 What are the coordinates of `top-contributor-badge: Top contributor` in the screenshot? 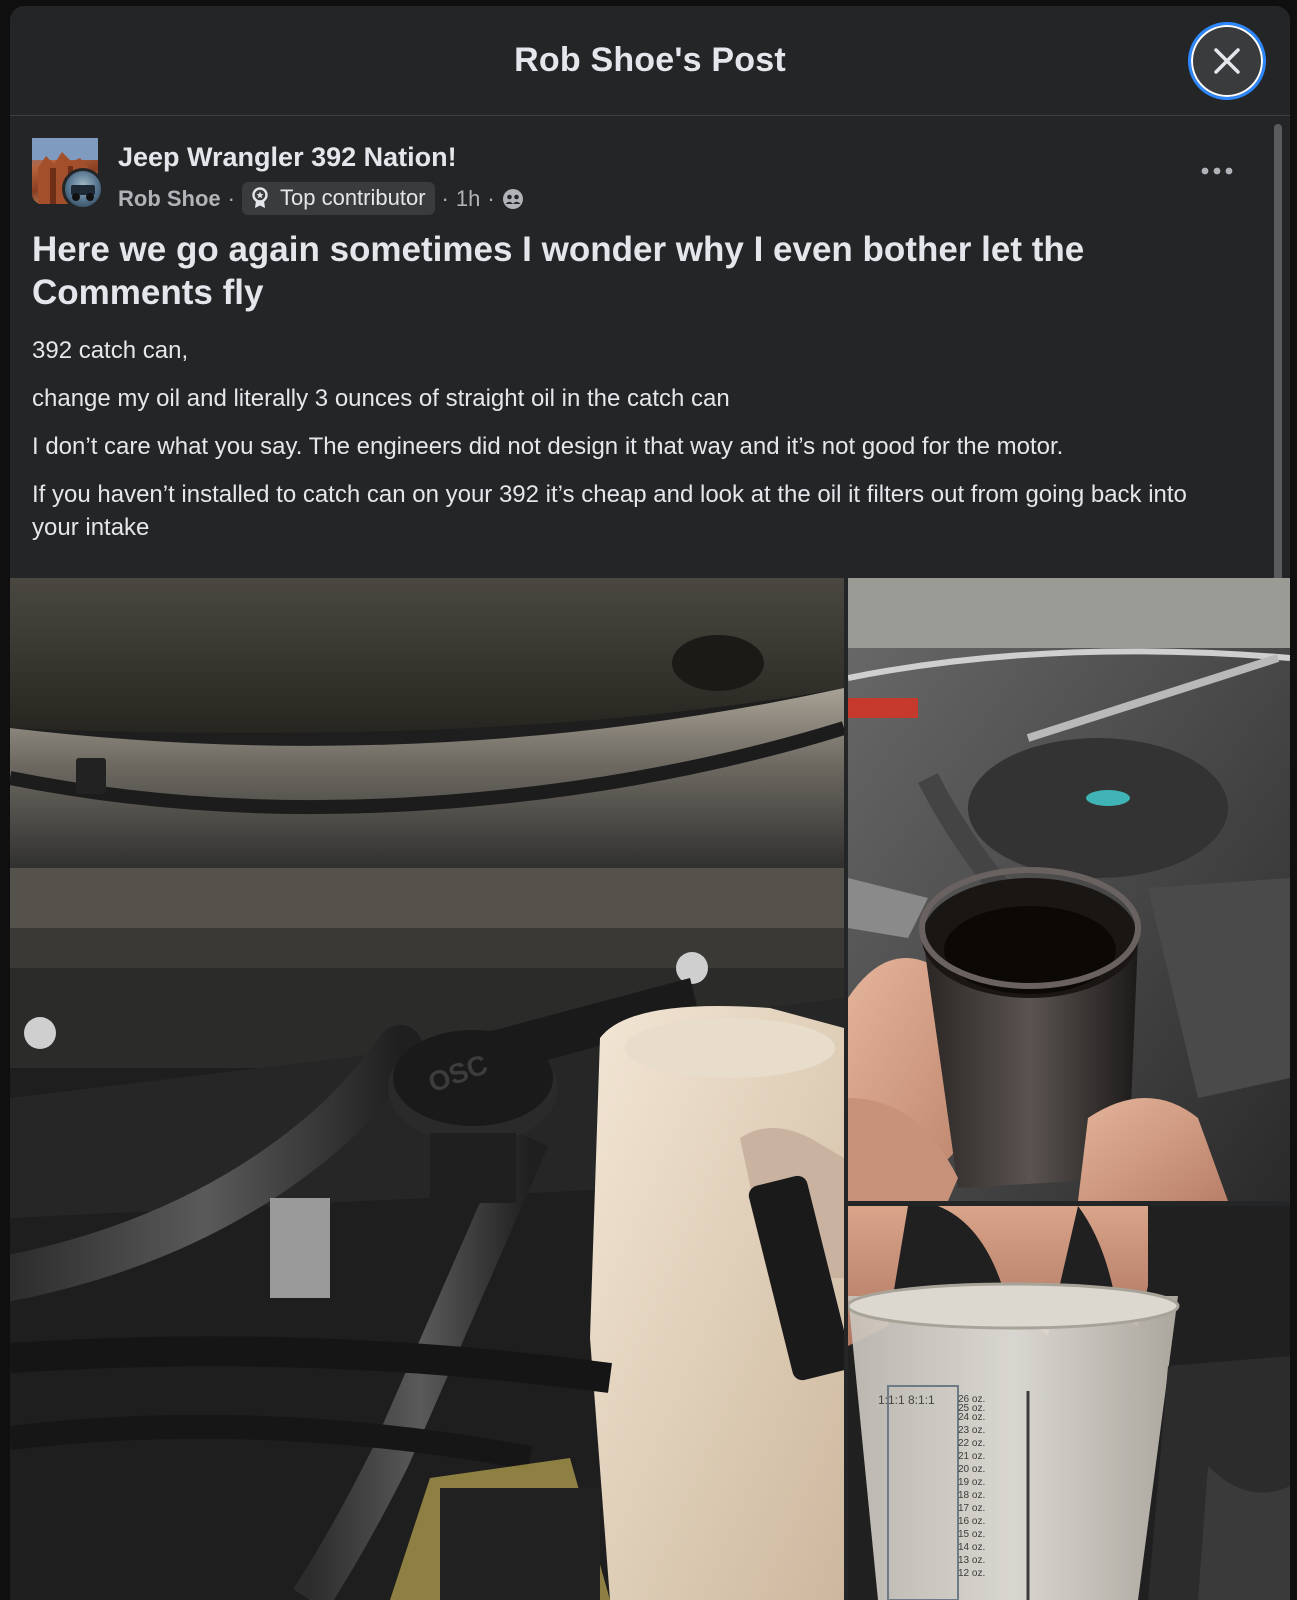 It's located at (338, 198).